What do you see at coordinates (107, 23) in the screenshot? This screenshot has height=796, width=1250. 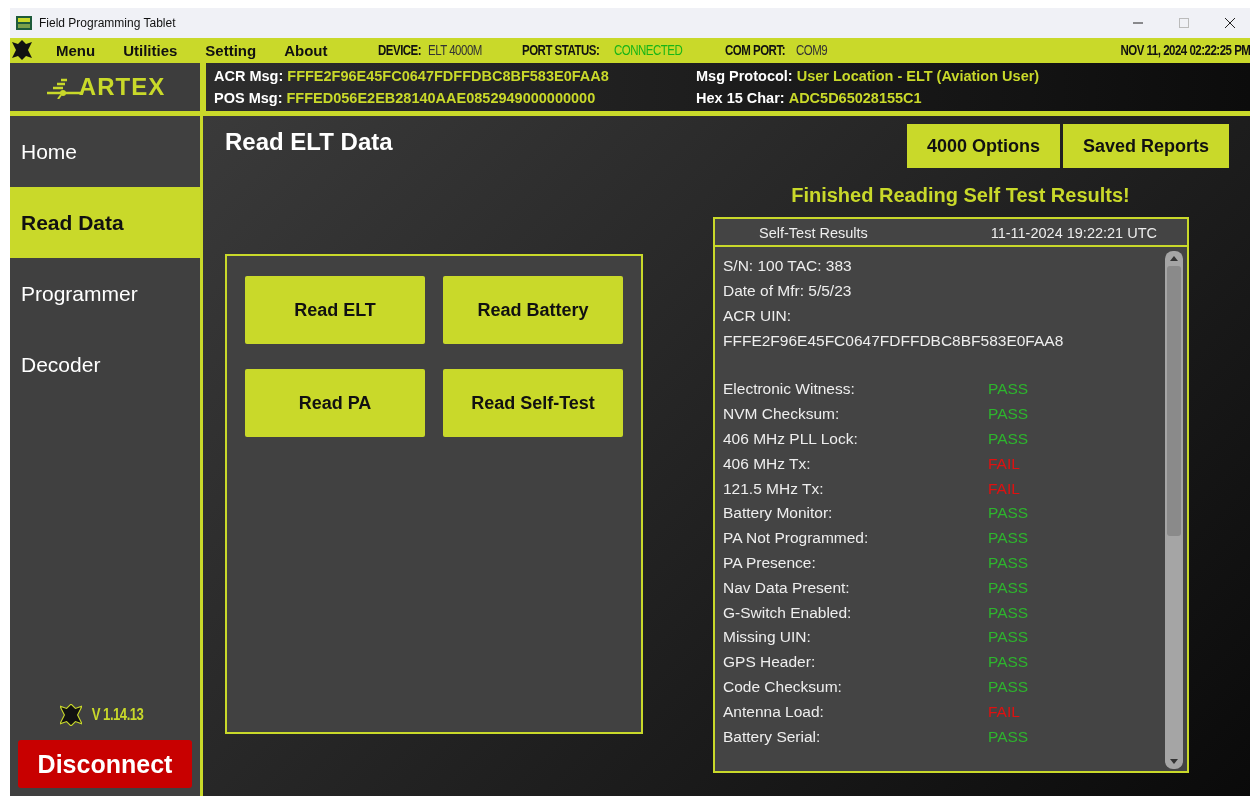 I see `window-title: Field Programming Tablet` at bounding box center [107, 23].